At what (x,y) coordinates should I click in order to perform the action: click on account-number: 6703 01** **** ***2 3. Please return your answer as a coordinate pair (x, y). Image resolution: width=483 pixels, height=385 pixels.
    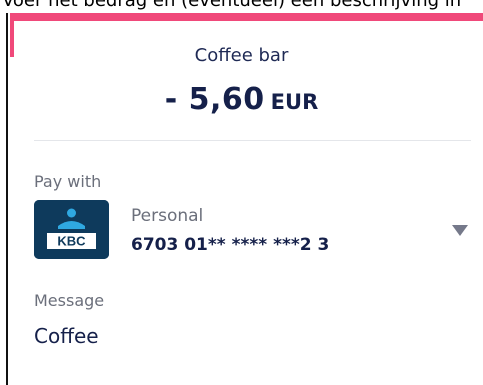
    Looking at the image, I should click on (230, 245).